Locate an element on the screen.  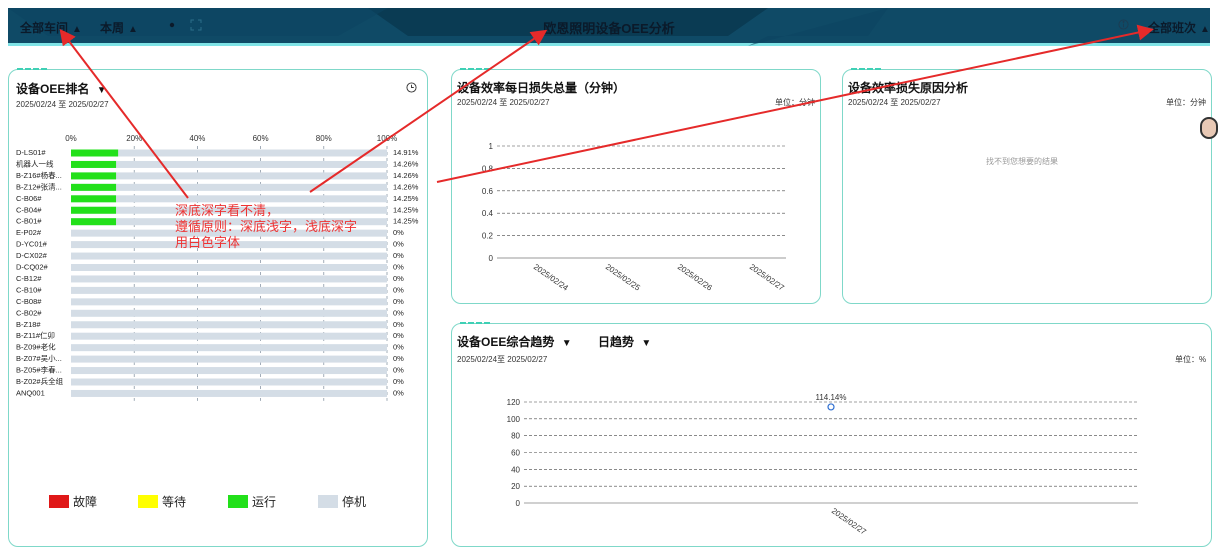
daily-loss-title: 设备效率每日损失总量（分钟） is located at coordinates (541, 88).